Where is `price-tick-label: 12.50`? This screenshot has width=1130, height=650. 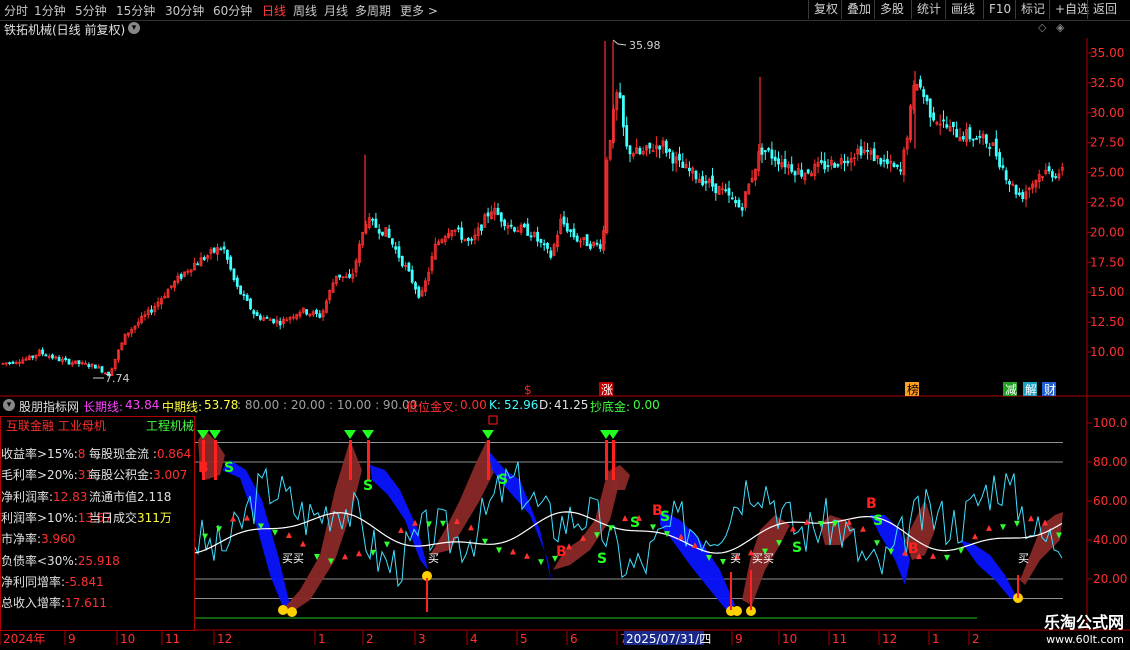 price-tick-label: 12.50 is located at coordinates (1107, 322).